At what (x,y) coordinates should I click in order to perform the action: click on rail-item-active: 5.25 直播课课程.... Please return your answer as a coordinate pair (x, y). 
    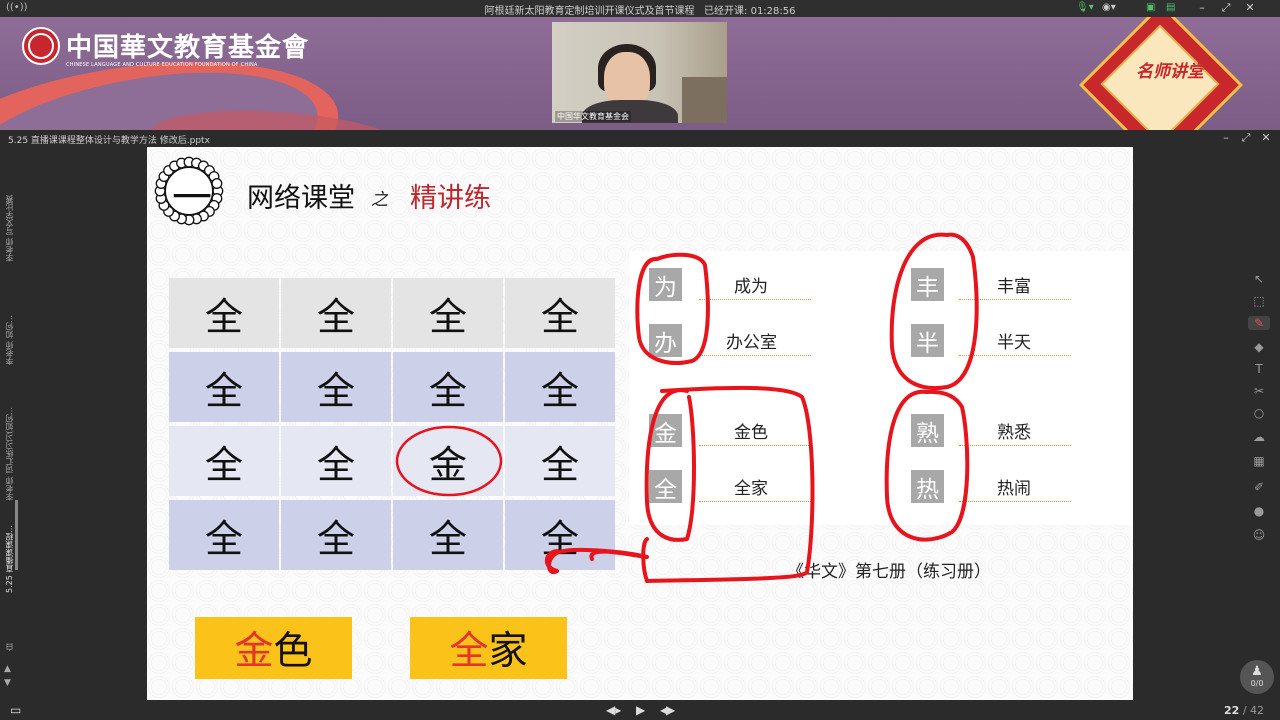
    Looking at the image, I should click on (9, 559).